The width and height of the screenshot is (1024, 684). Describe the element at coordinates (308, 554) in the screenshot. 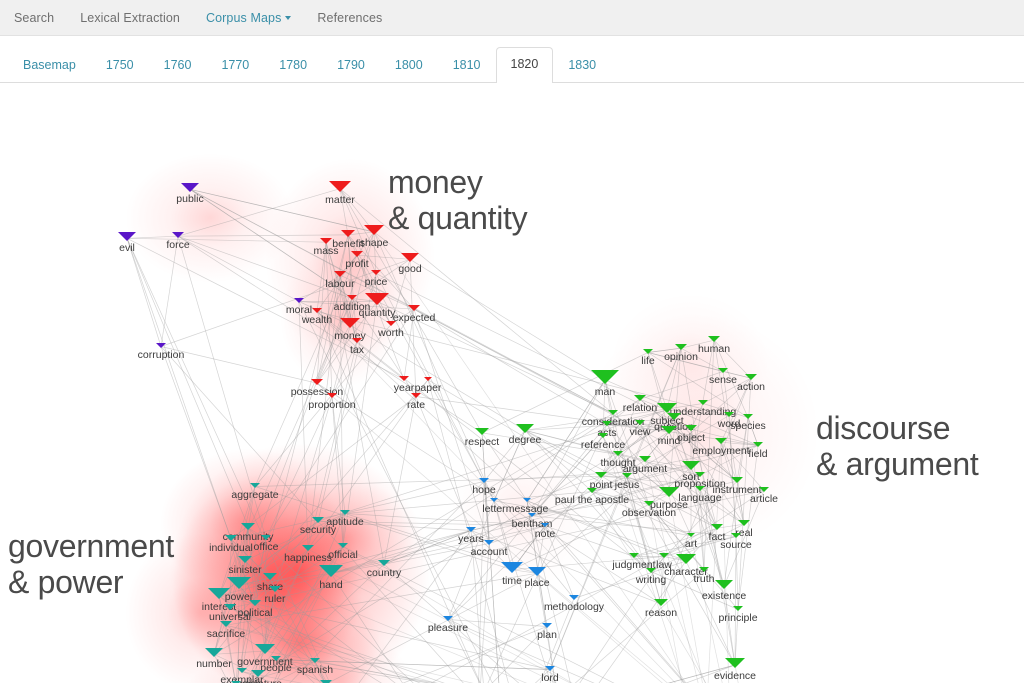

I see `map-node: happiness` at that location.